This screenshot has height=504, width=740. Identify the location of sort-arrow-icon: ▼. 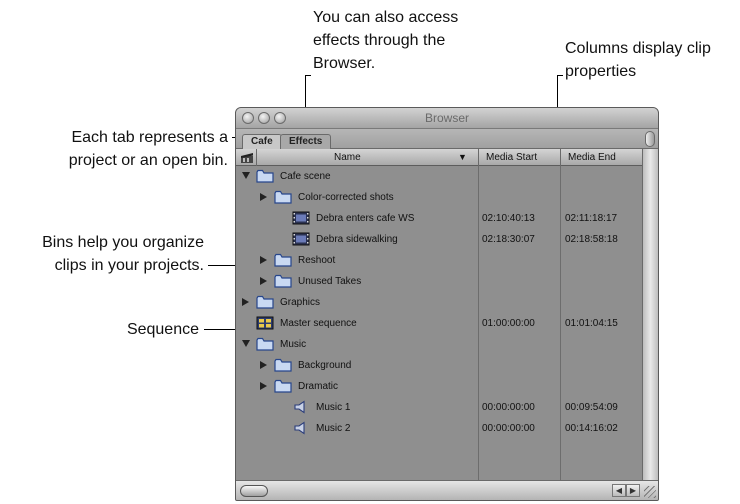
(462, 157).